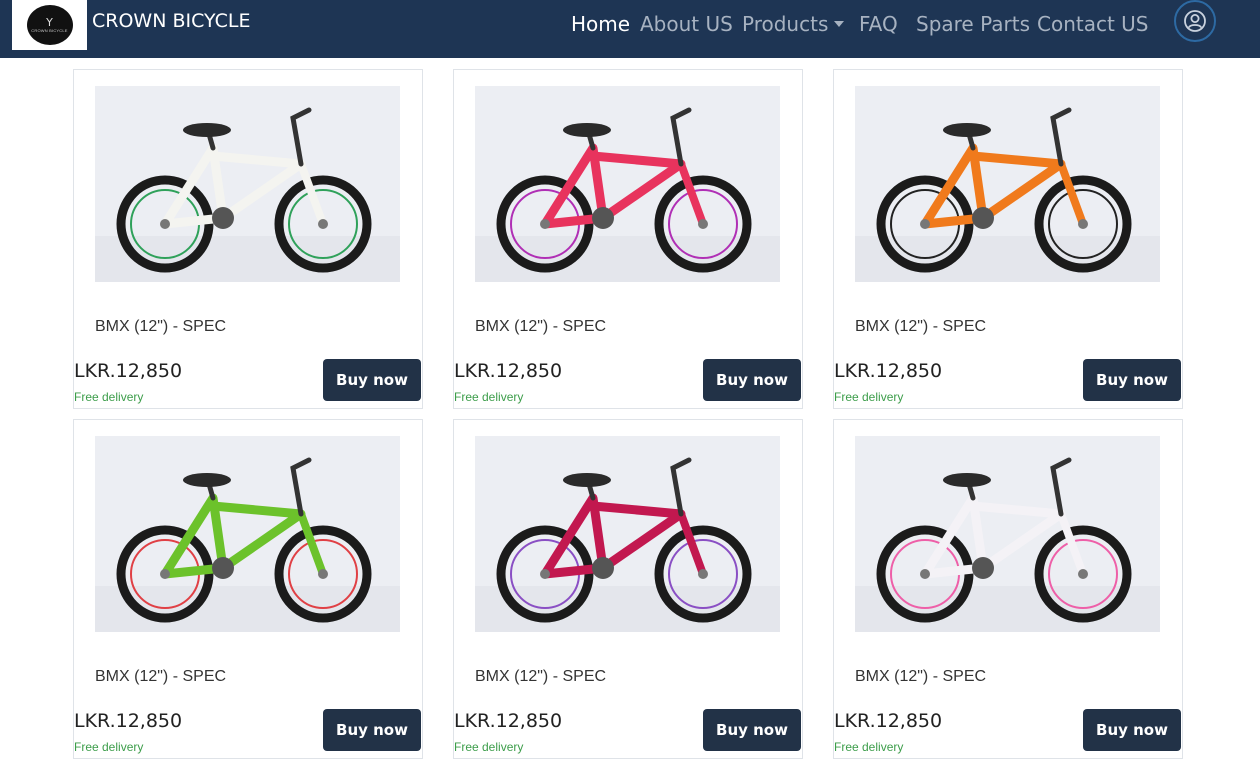  I want to click on nav-products: Products, so click(793, 24).